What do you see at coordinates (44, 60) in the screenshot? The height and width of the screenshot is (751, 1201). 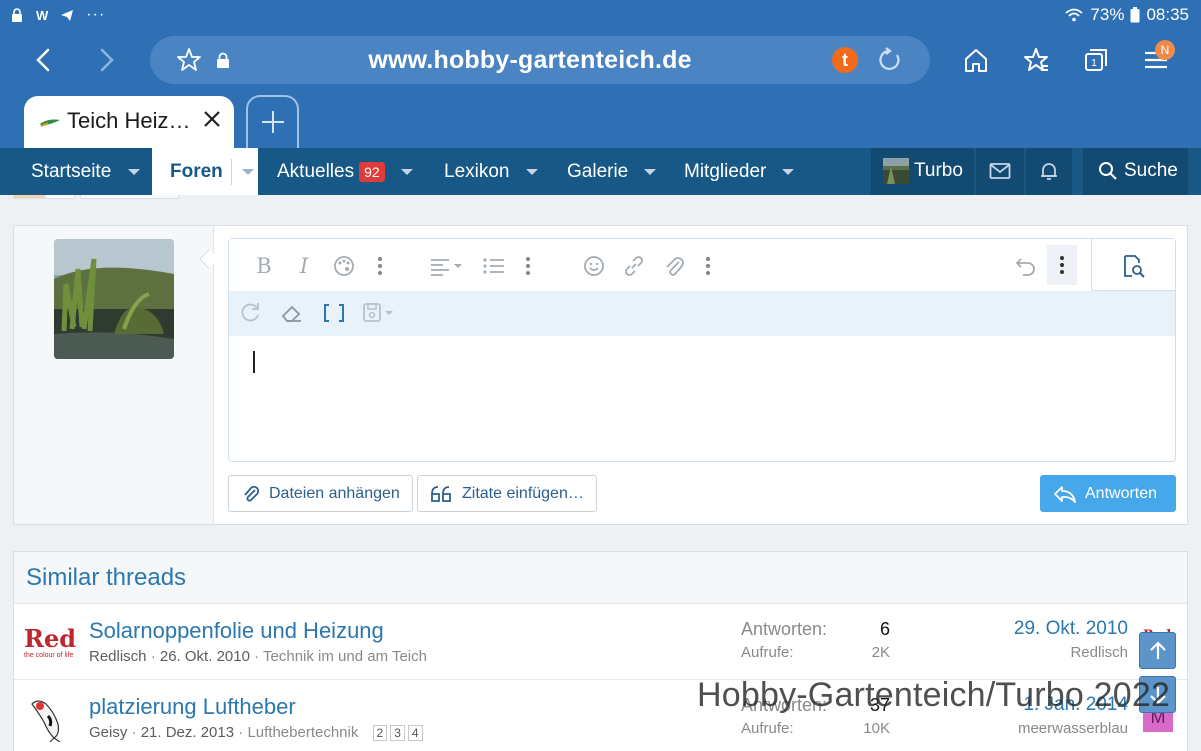 I see `back-icon` at bounding box center [44, 60].